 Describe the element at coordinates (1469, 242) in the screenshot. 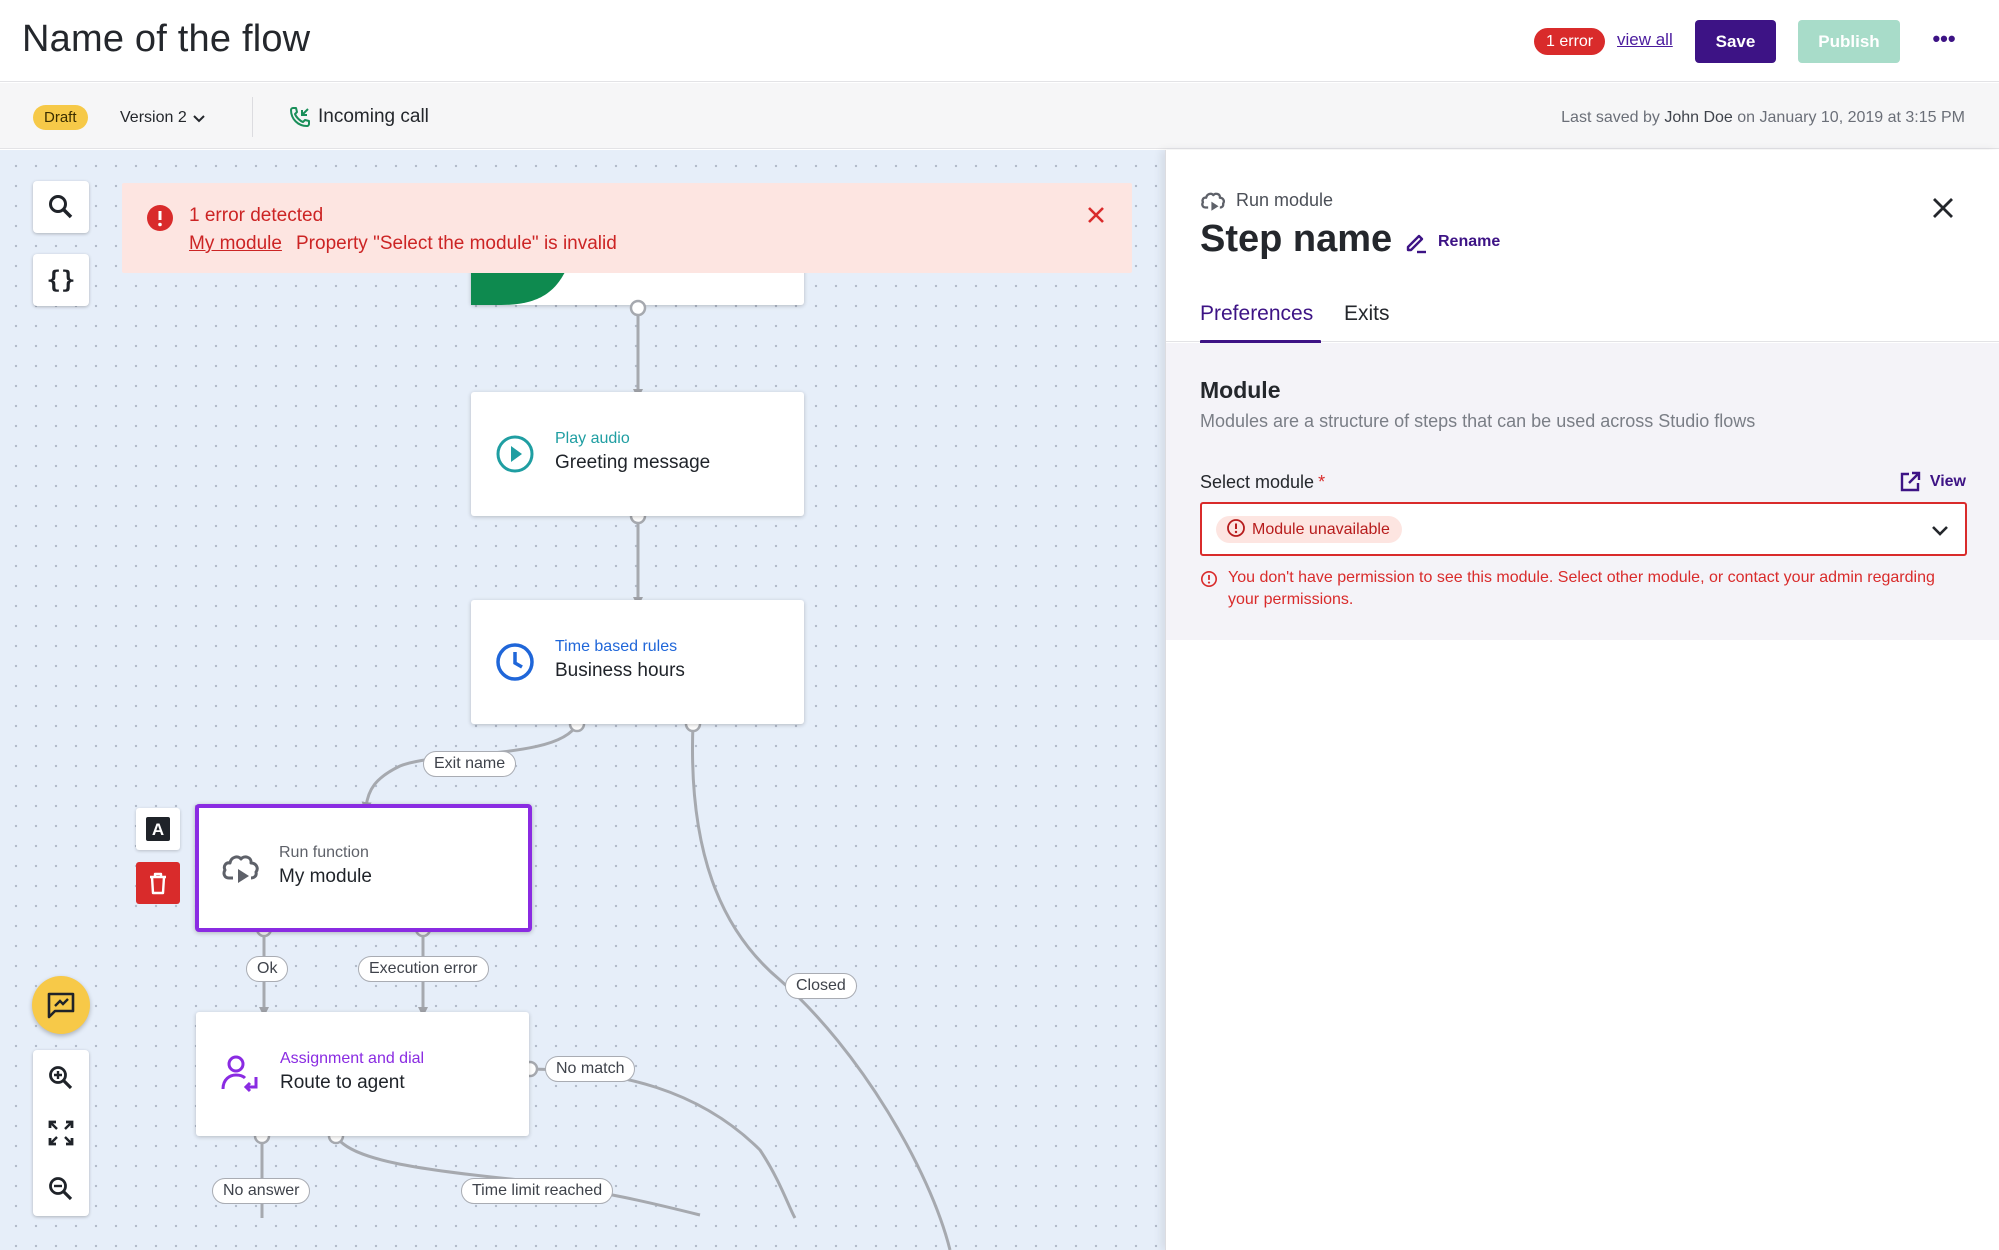

I see `rename-label: Rename` at that location.